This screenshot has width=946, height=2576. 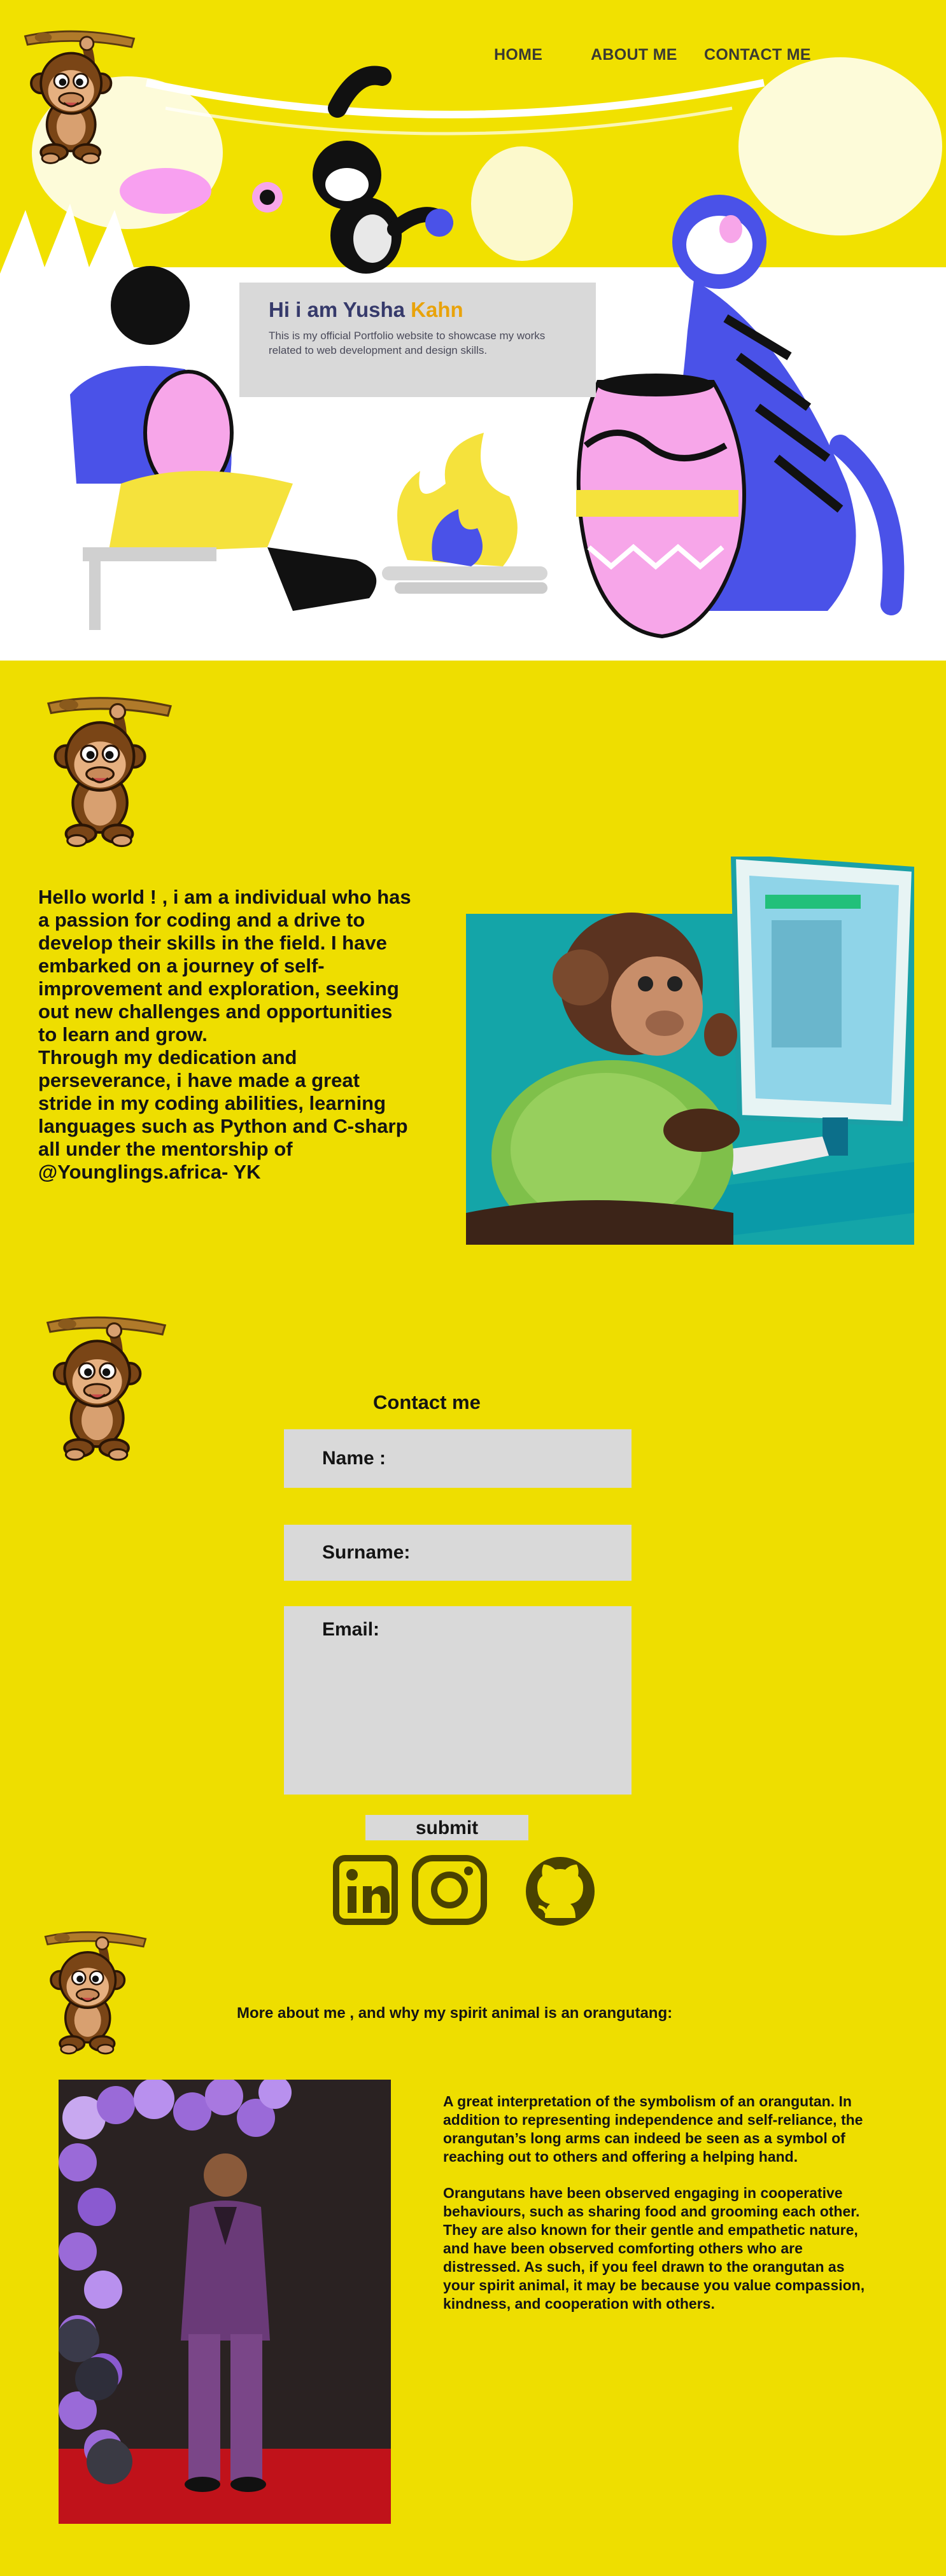 What do you see at coordinates (354, 1458) in the screenshot?
I see `name-field-label: Name :` at bounding box center [354, 1458].